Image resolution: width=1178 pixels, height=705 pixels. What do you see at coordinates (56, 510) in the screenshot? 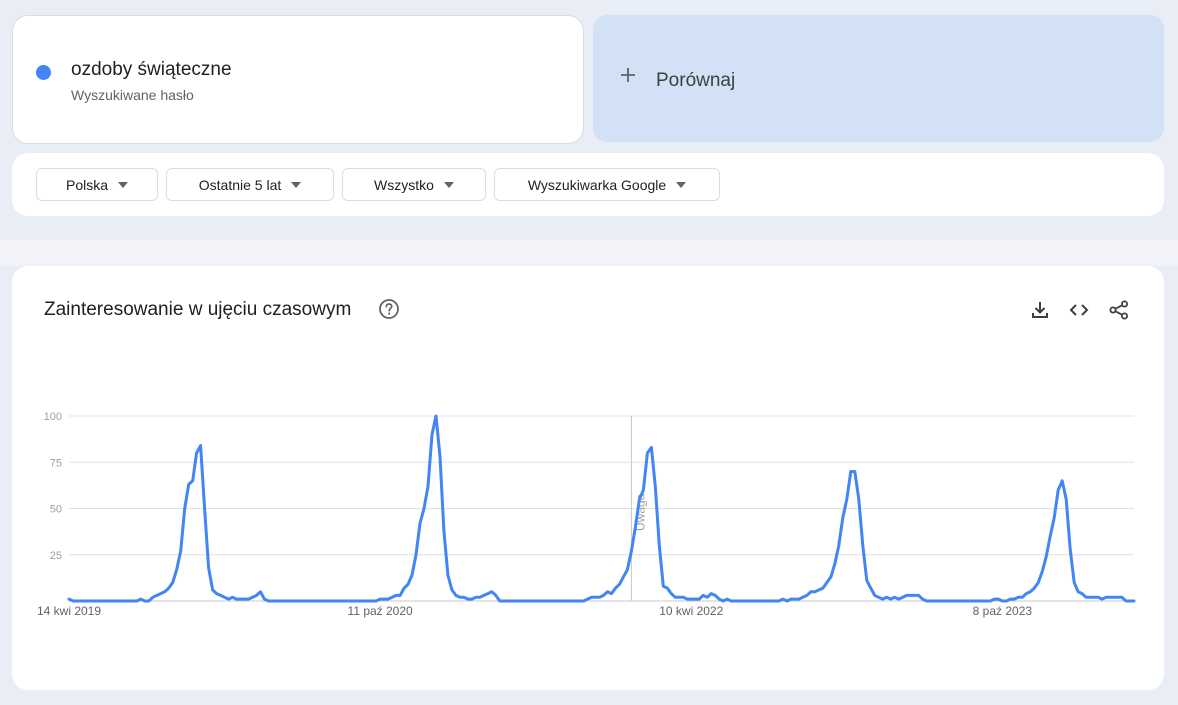
I see `y-tick-label: 50` at bounding box center [56, 510].